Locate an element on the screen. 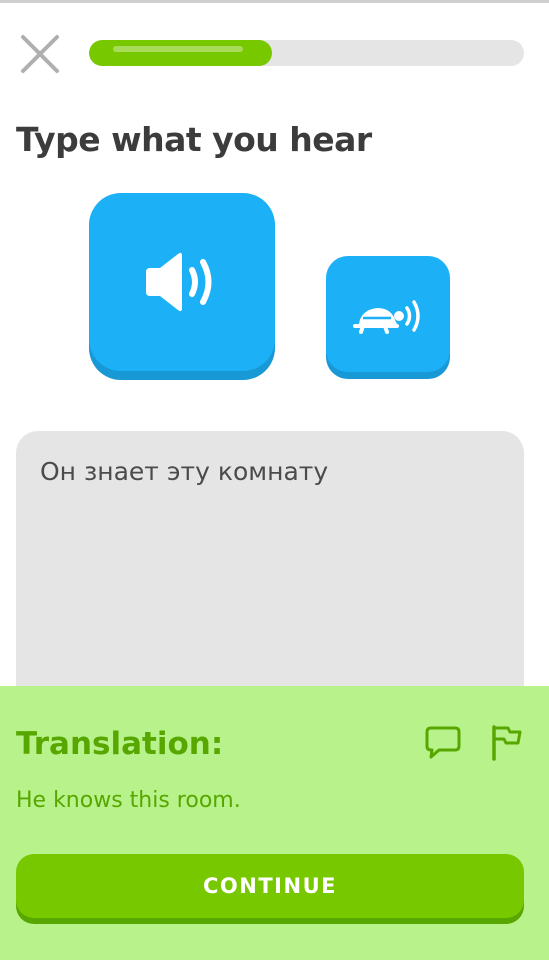  exercise-prompt: Type what you hear is located at coordinates (194, 139).